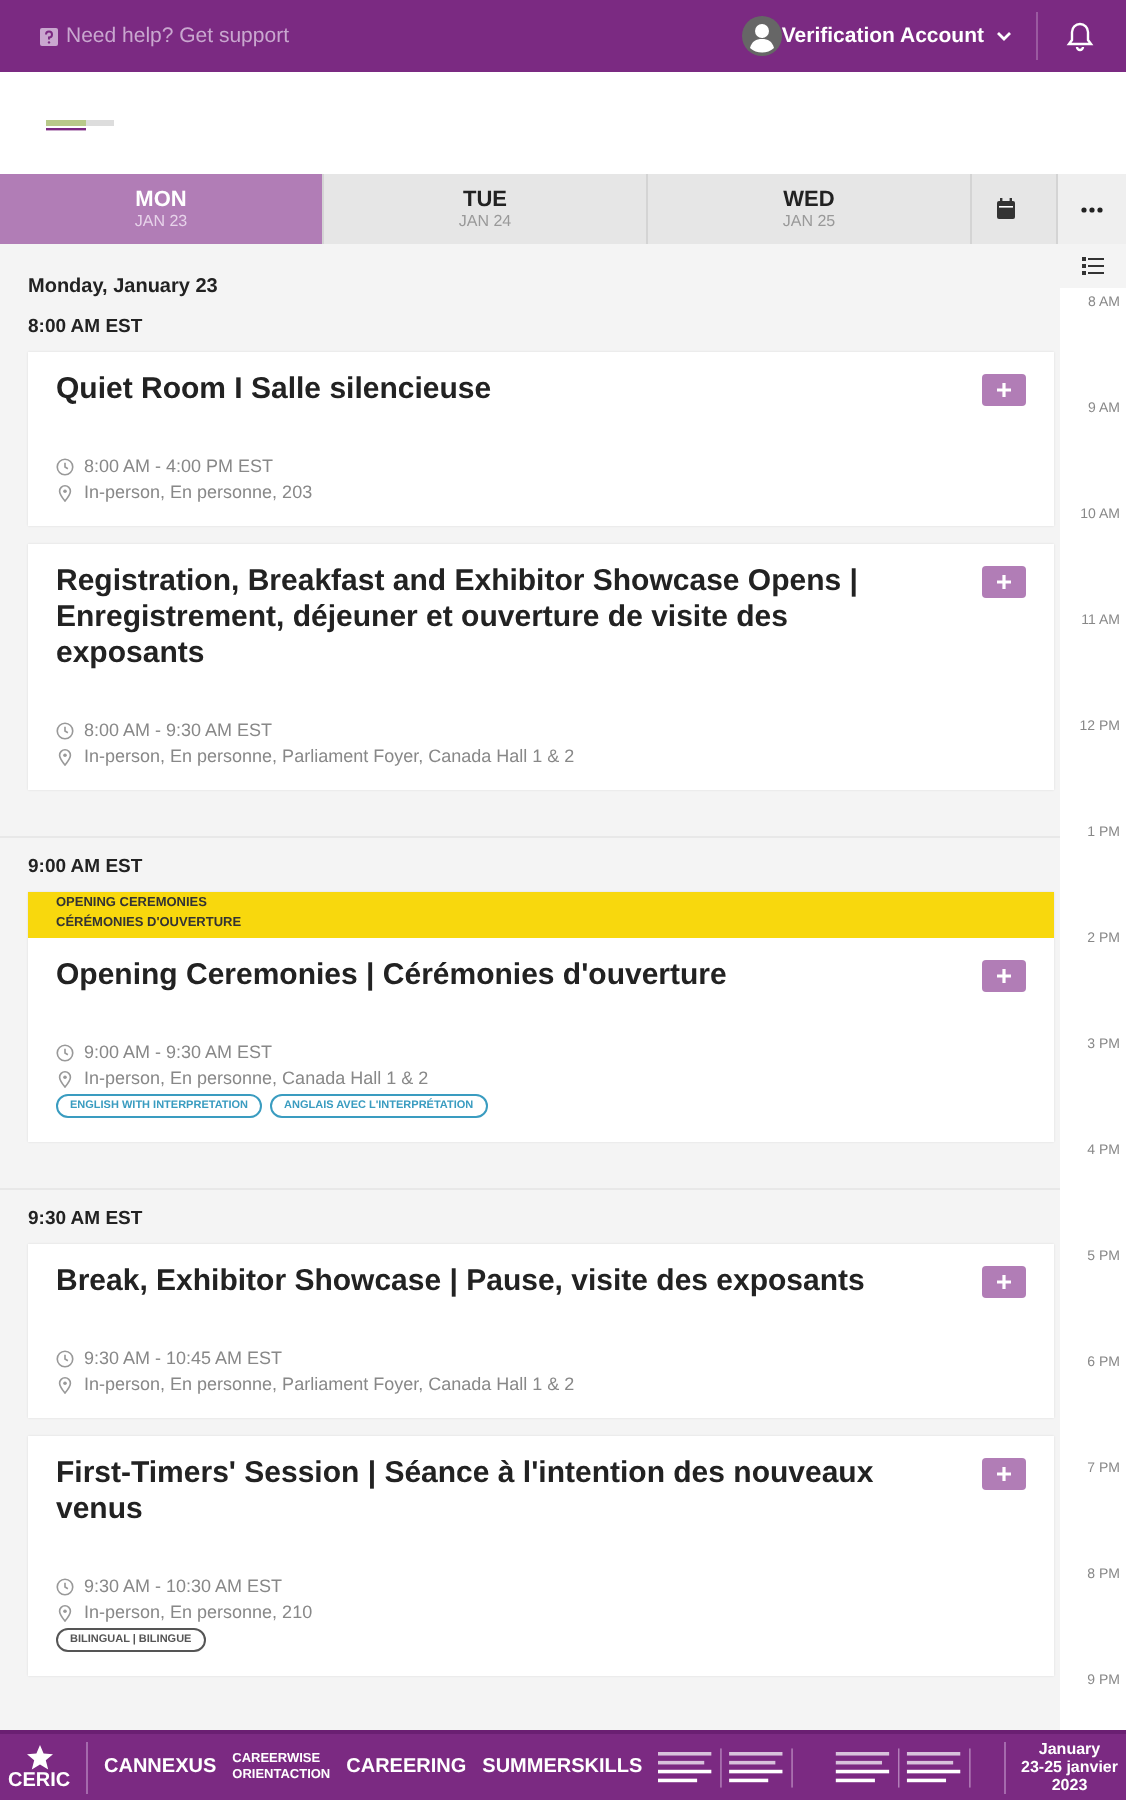  Describe the element at coordinates (164, 36) in the screenshot. I see `support-link: Need help? Get support` at that location.